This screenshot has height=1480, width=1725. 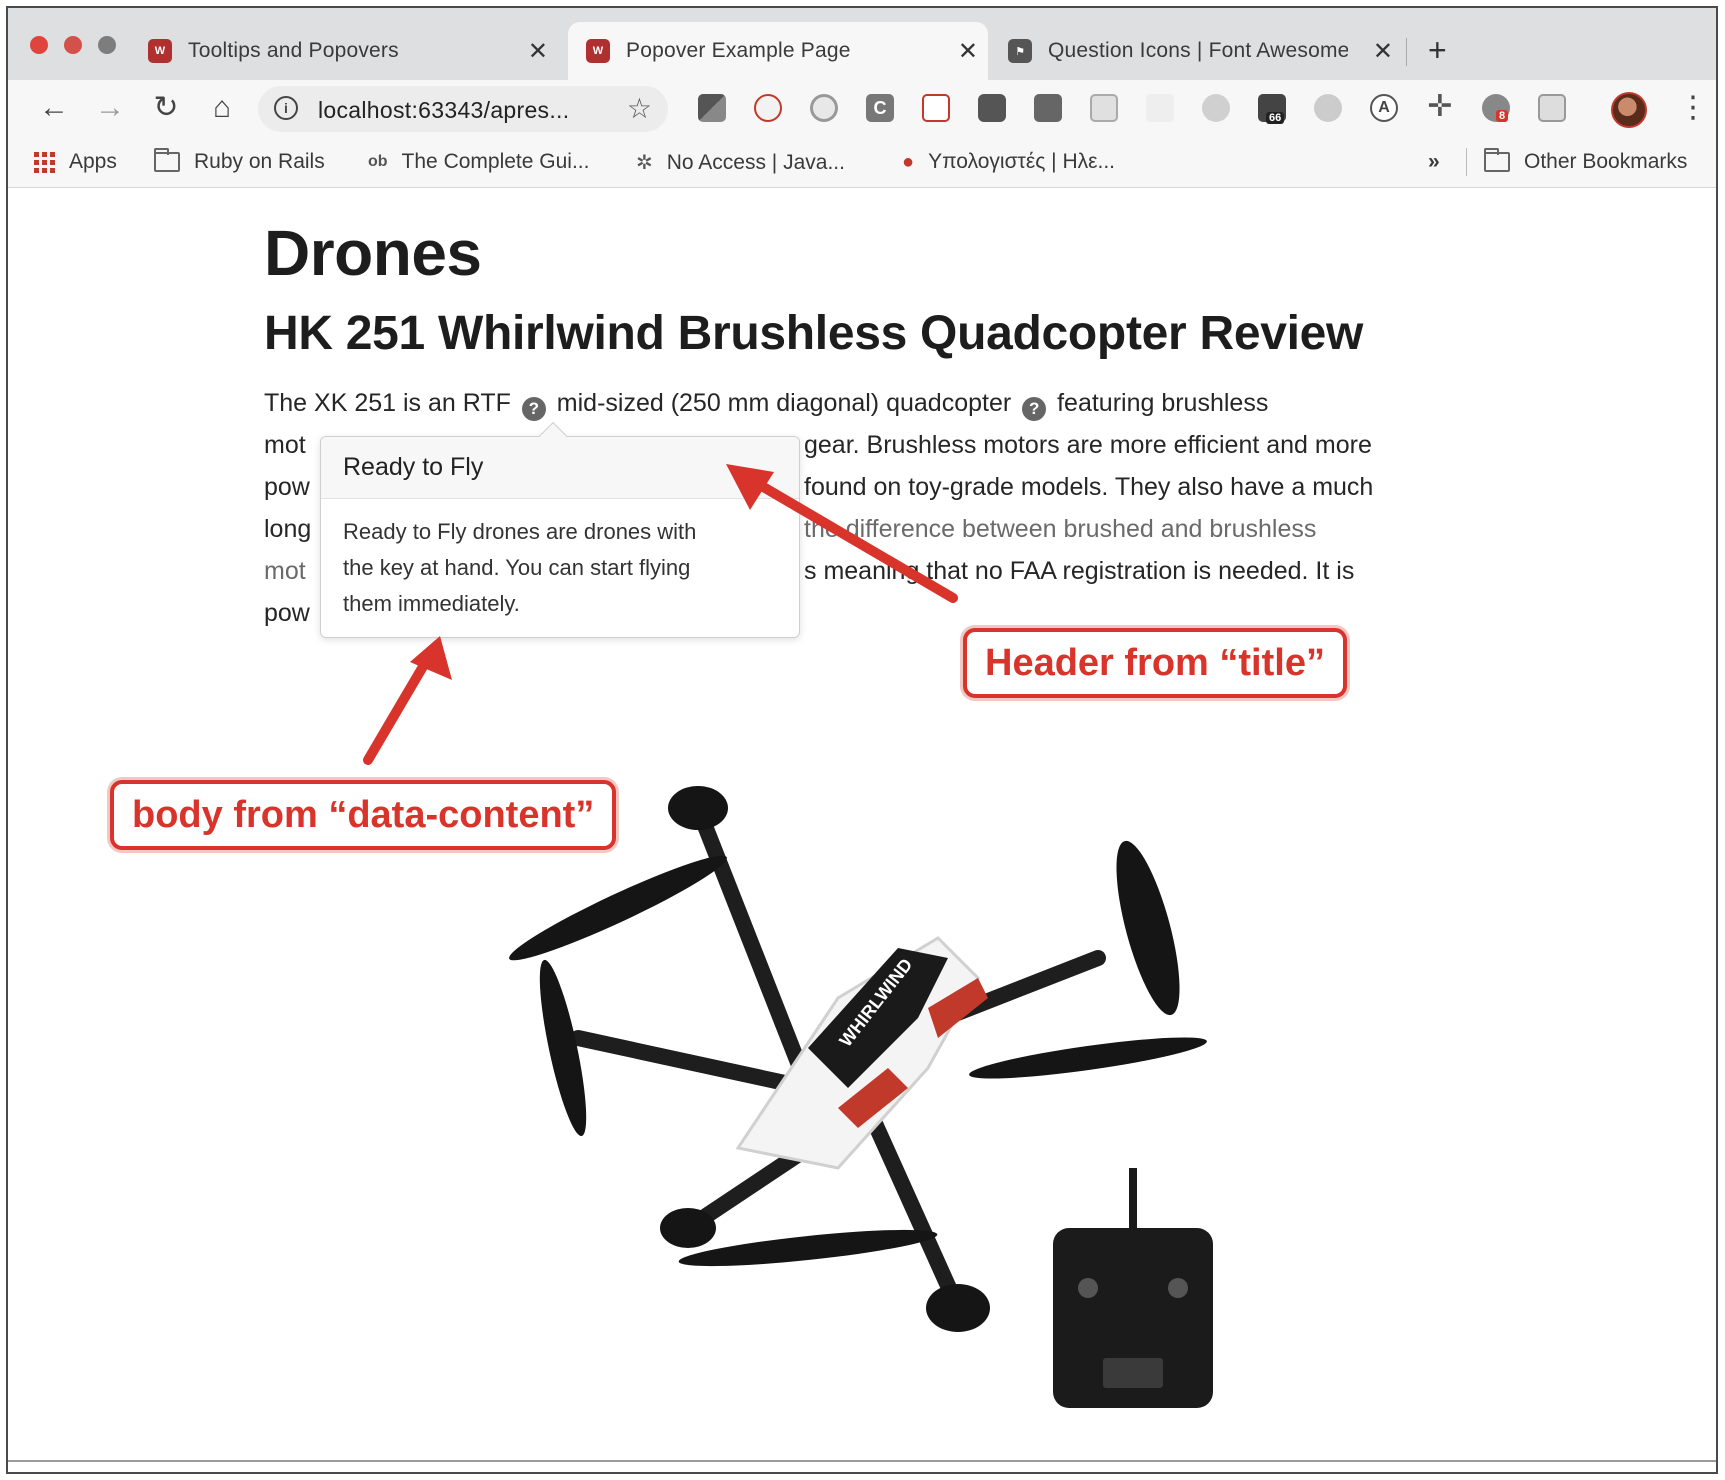 I want to click on opera-extension-icon, so click(x=824, y=108).